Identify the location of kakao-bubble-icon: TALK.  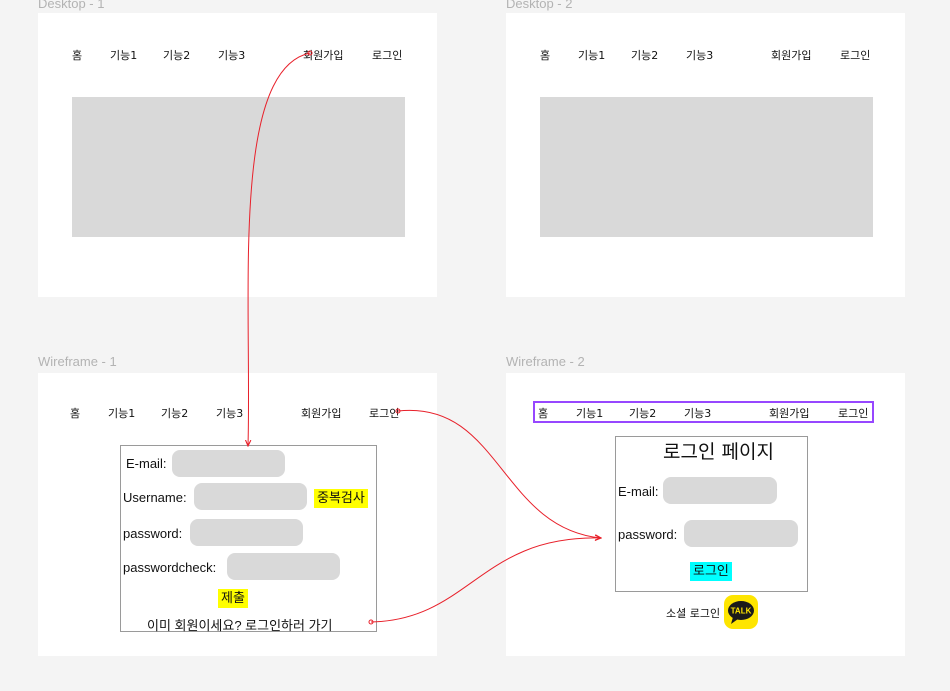
(741, 612).